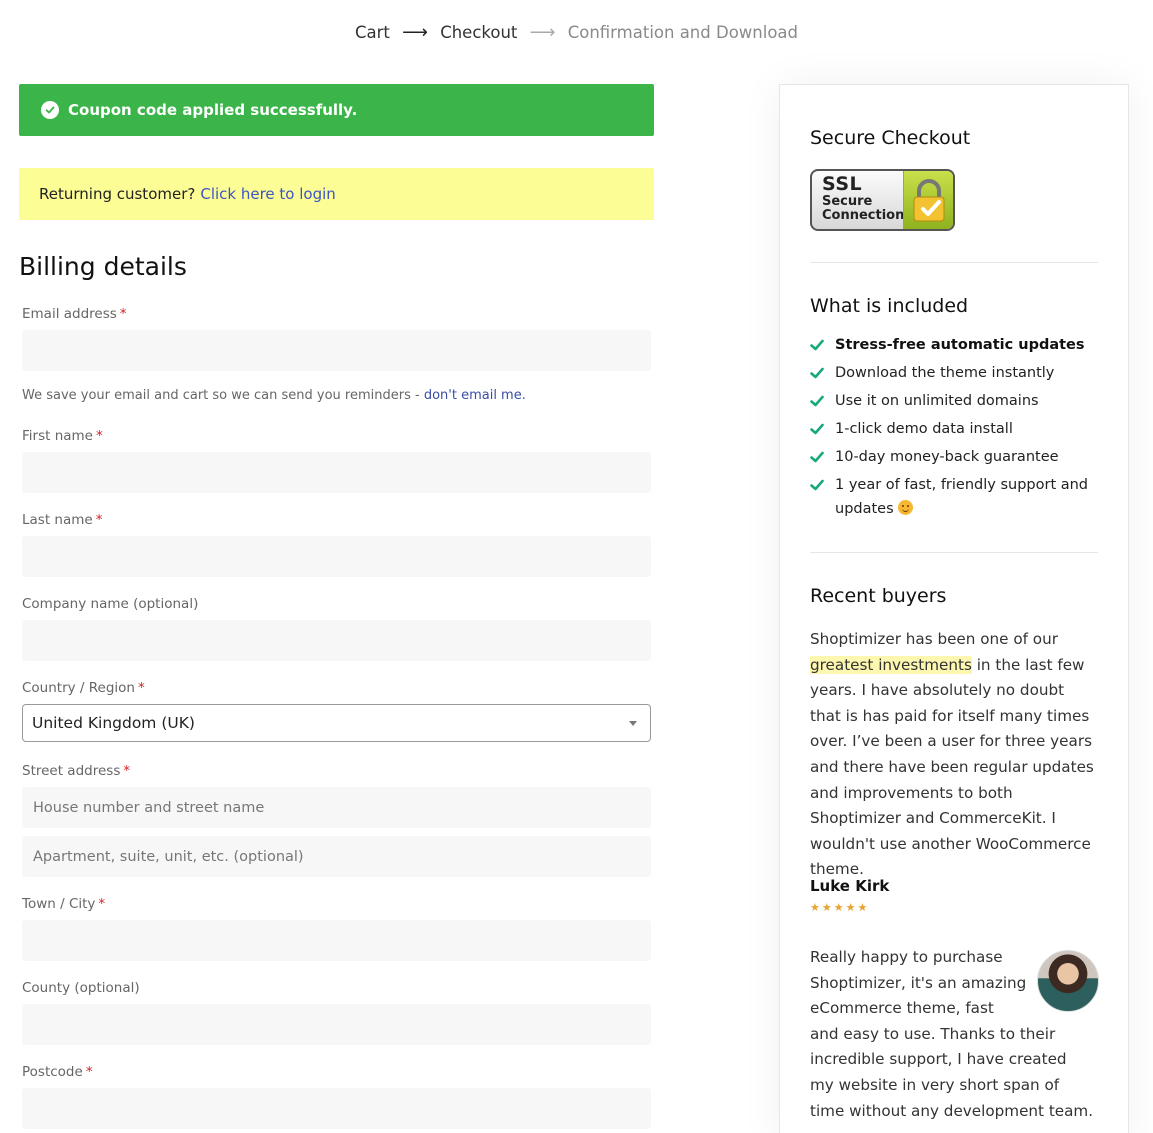 The image size is (1153, 1133). I want to click on included-item: Use it on unlimited domains, so click(955, 401).